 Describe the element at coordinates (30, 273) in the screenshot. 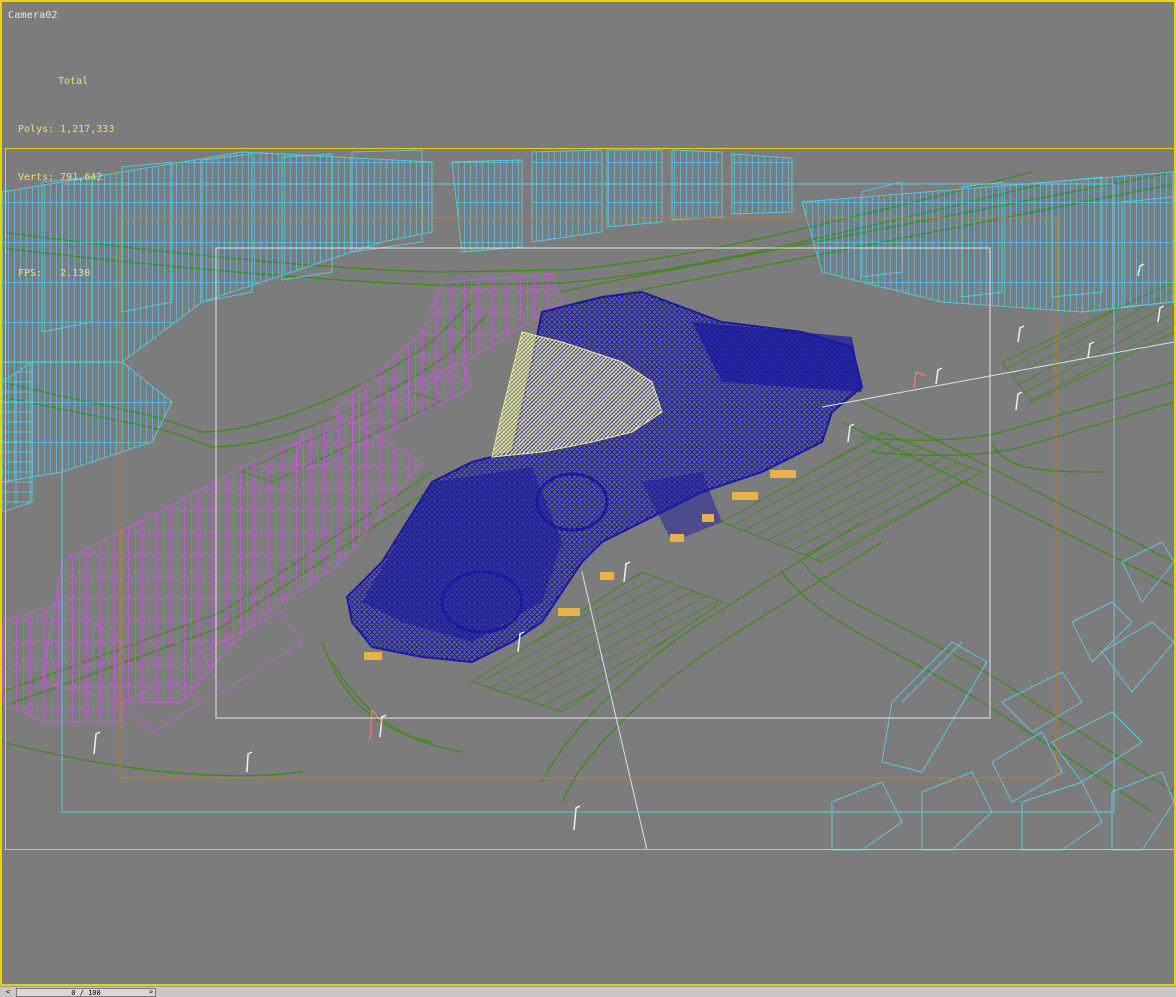

I see `fps-label: FPS:` at that location.